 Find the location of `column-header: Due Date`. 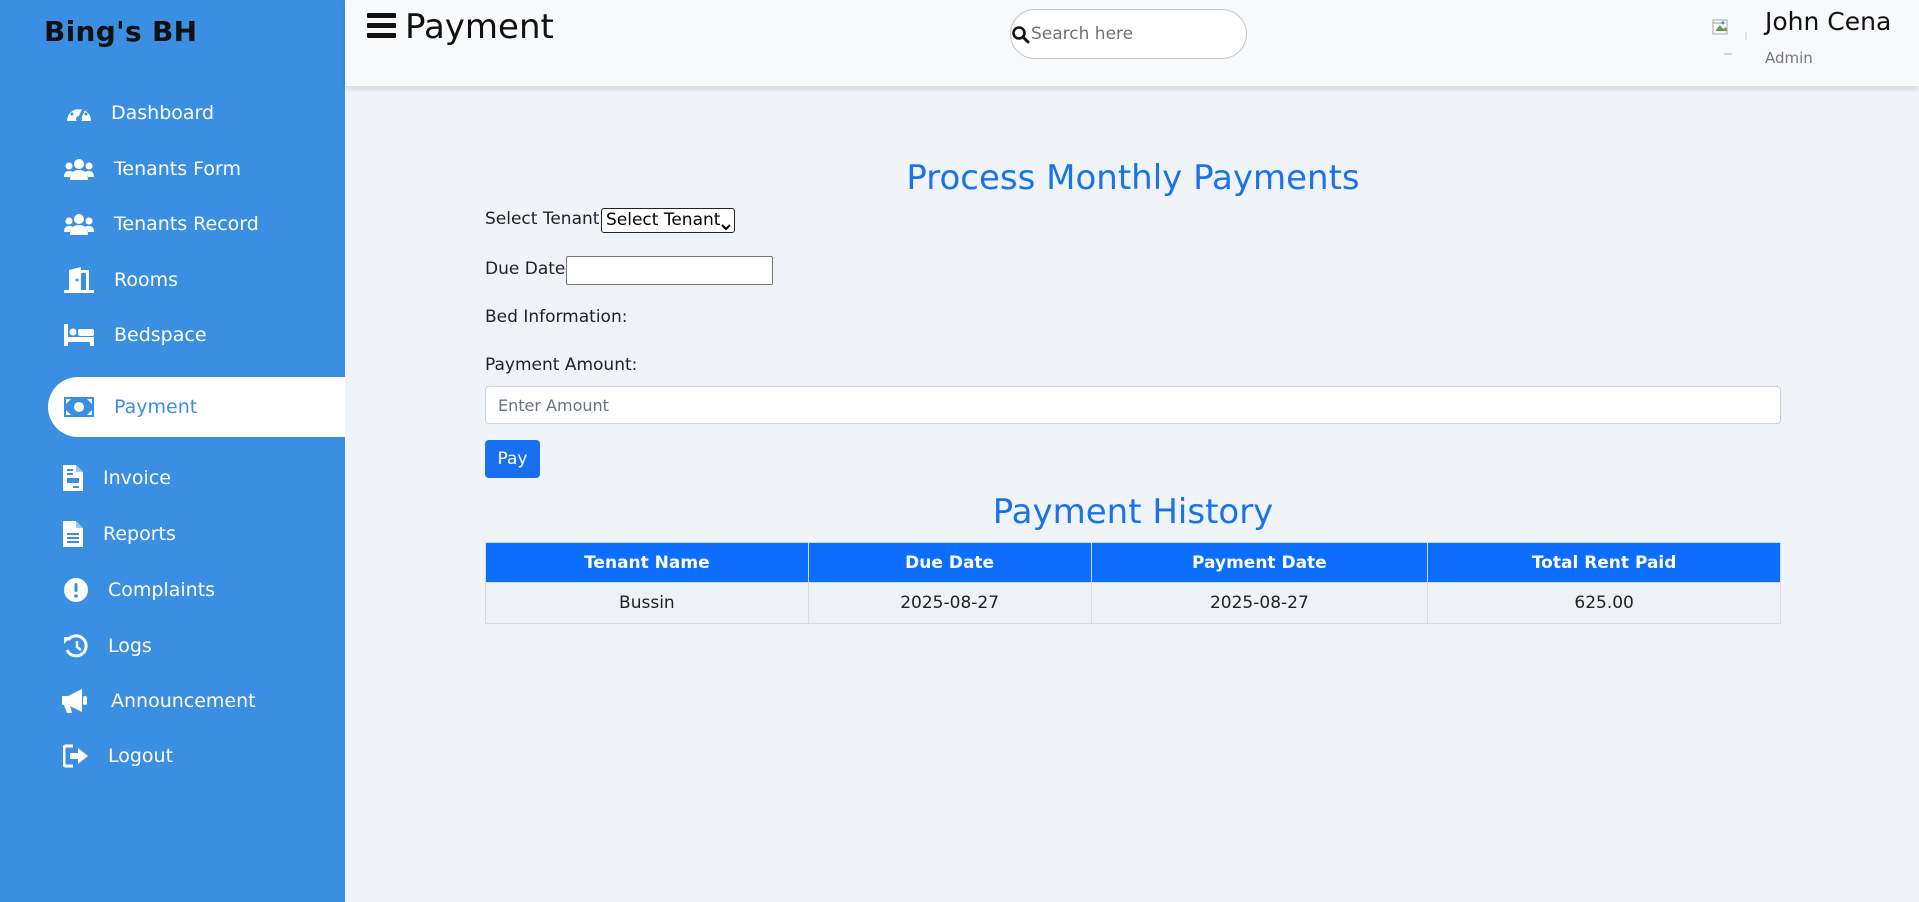

column-header: Due Date is located at coordinates (949, 562).